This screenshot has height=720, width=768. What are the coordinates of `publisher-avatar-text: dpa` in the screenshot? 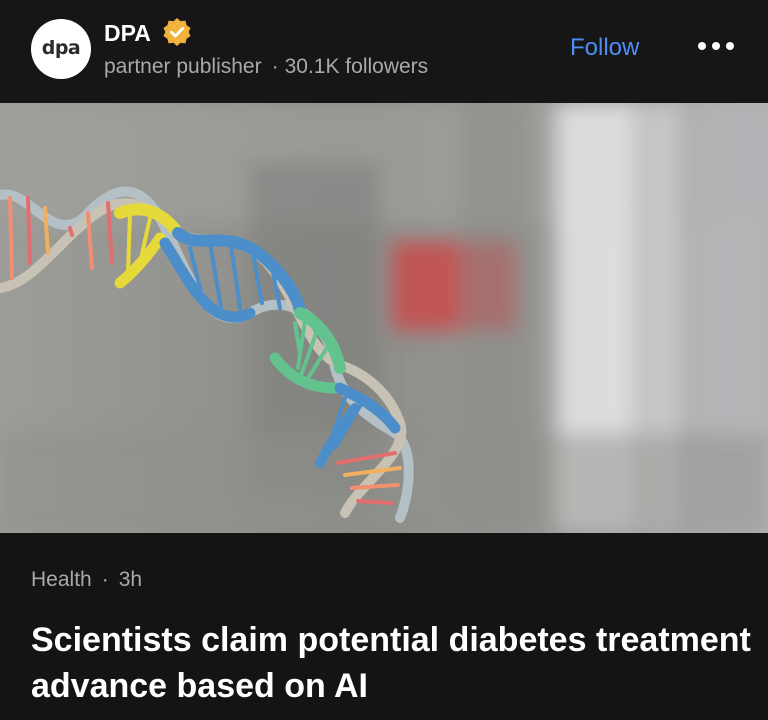 It's located at (61, 47).